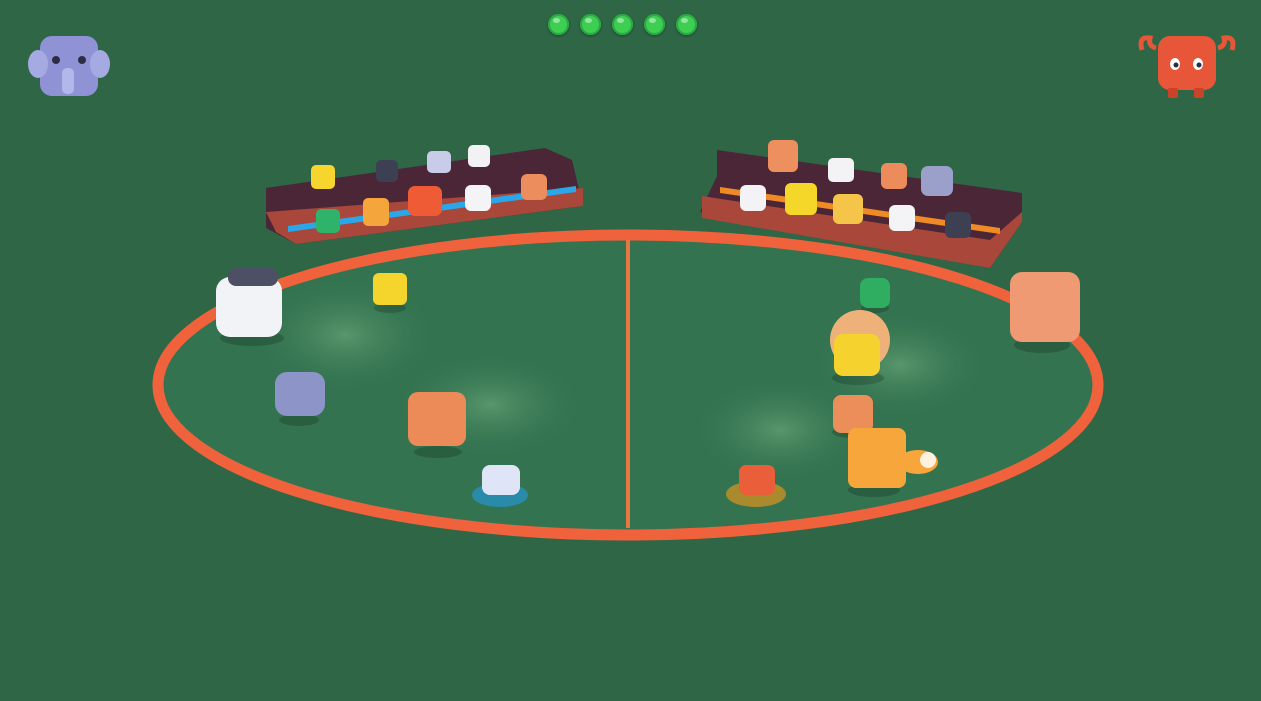 The width and height of the screenshot is (1261, 701). I want to click on right-player-avatar, so click(1187, 66).